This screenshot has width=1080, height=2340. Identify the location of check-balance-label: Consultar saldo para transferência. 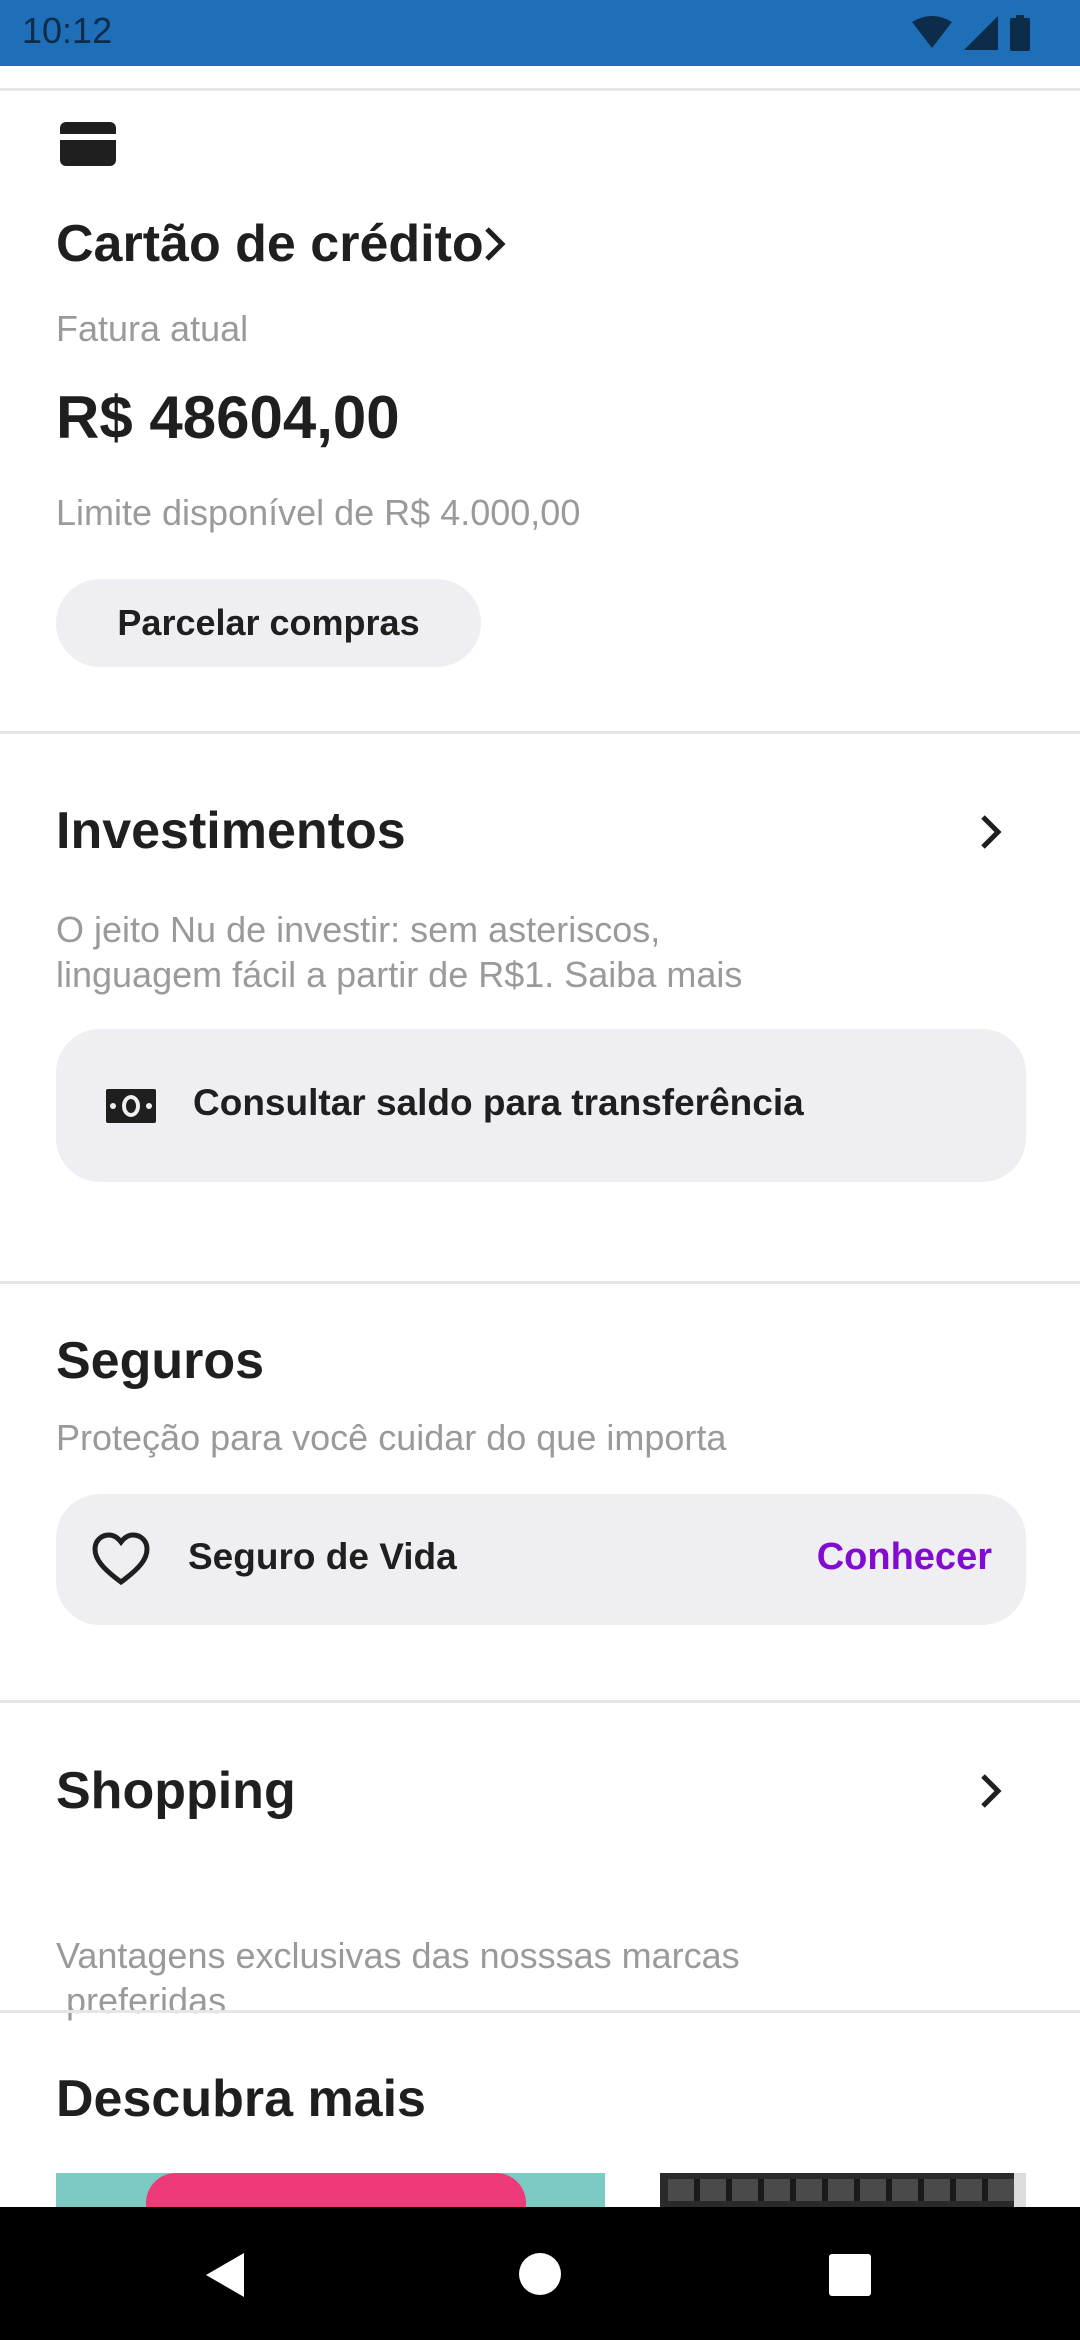
(498, 1102).